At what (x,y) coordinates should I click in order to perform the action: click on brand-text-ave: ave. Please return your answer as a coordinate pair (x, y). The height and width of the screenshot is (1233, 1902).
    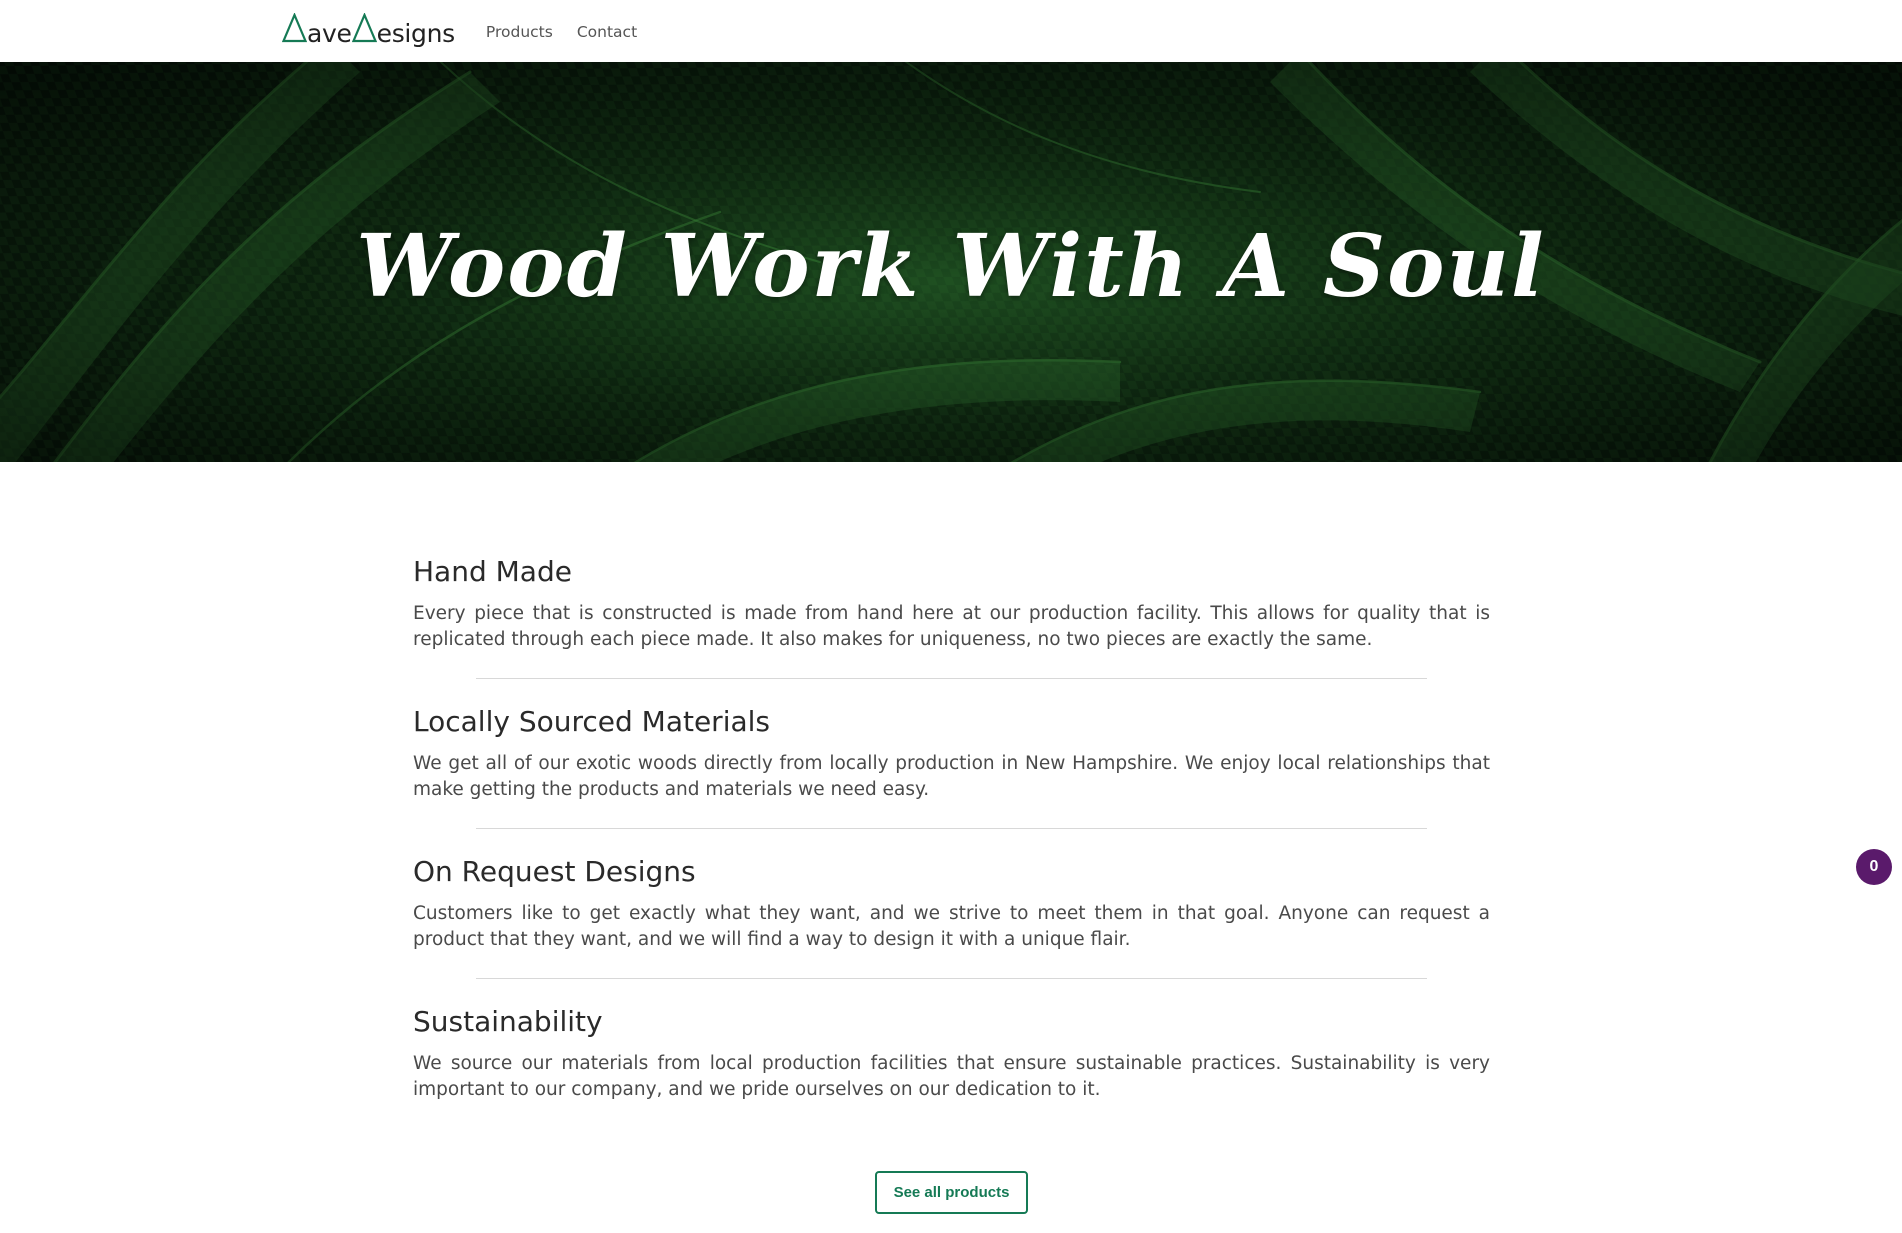
    Looking at the image, I should click on (329, 33).